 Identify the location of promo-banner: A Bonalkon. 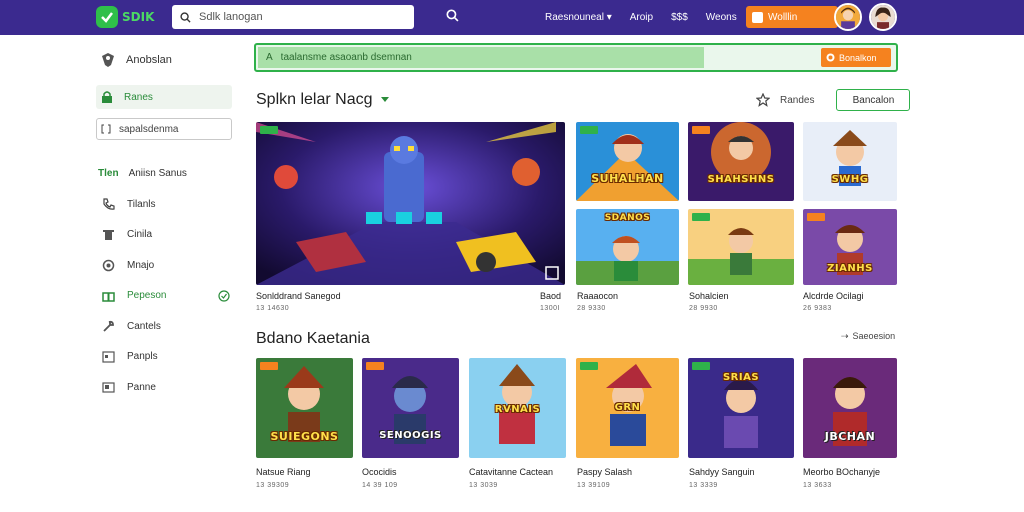
(576, 57).